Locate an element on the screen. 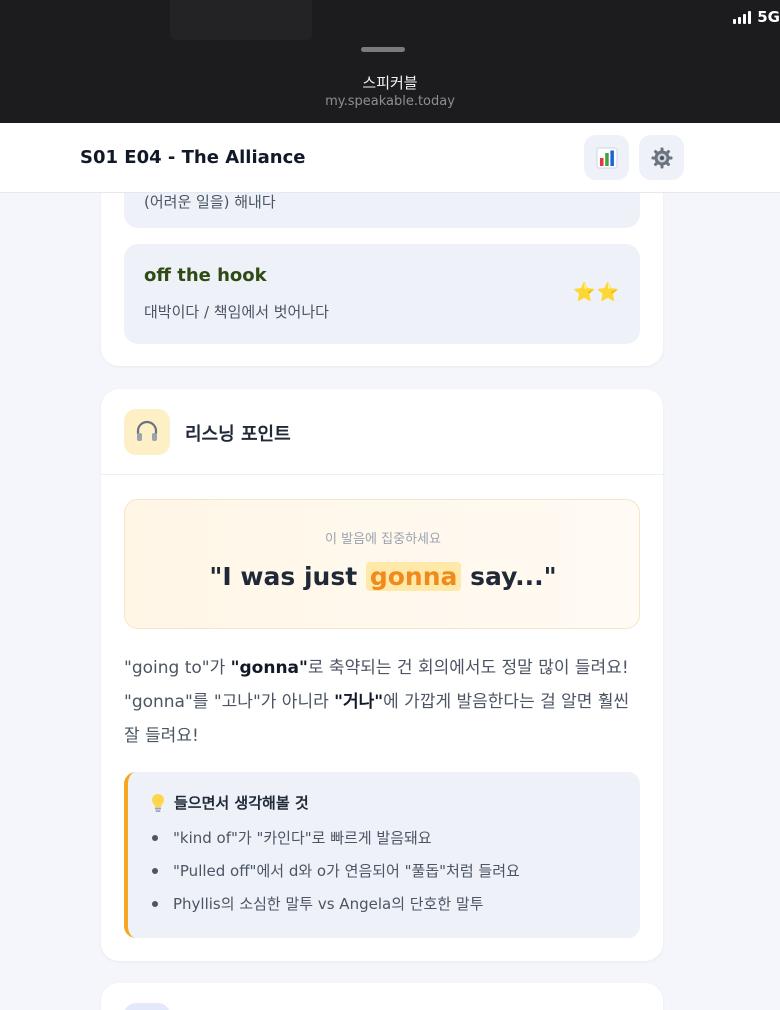 The height and width of the screenshot is (1010, 780). gear-icon is located at coordinates (661, 157).